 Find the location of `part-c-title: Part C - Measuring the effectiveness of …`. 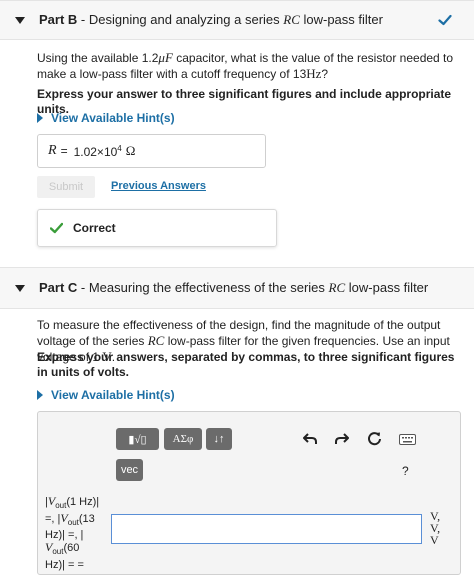

part-c-title: Part C - Measuring the effectiveness of … is located at coordinates (234, 287).